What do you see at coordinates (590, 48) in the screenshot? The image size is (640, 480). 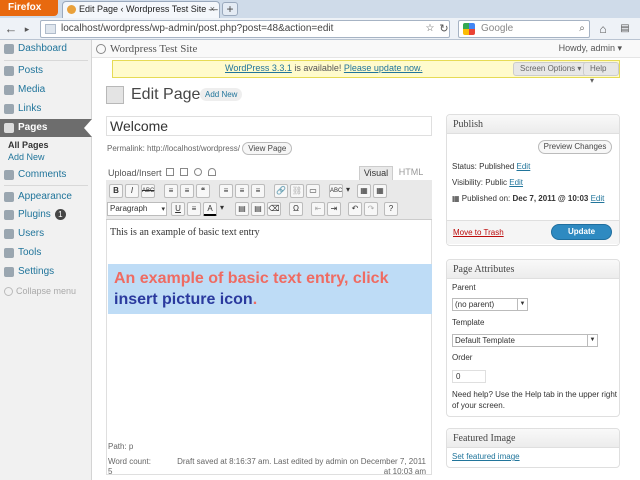 I see `user-menu: Howdy, admin ▾` at bounding box center [590, 48].